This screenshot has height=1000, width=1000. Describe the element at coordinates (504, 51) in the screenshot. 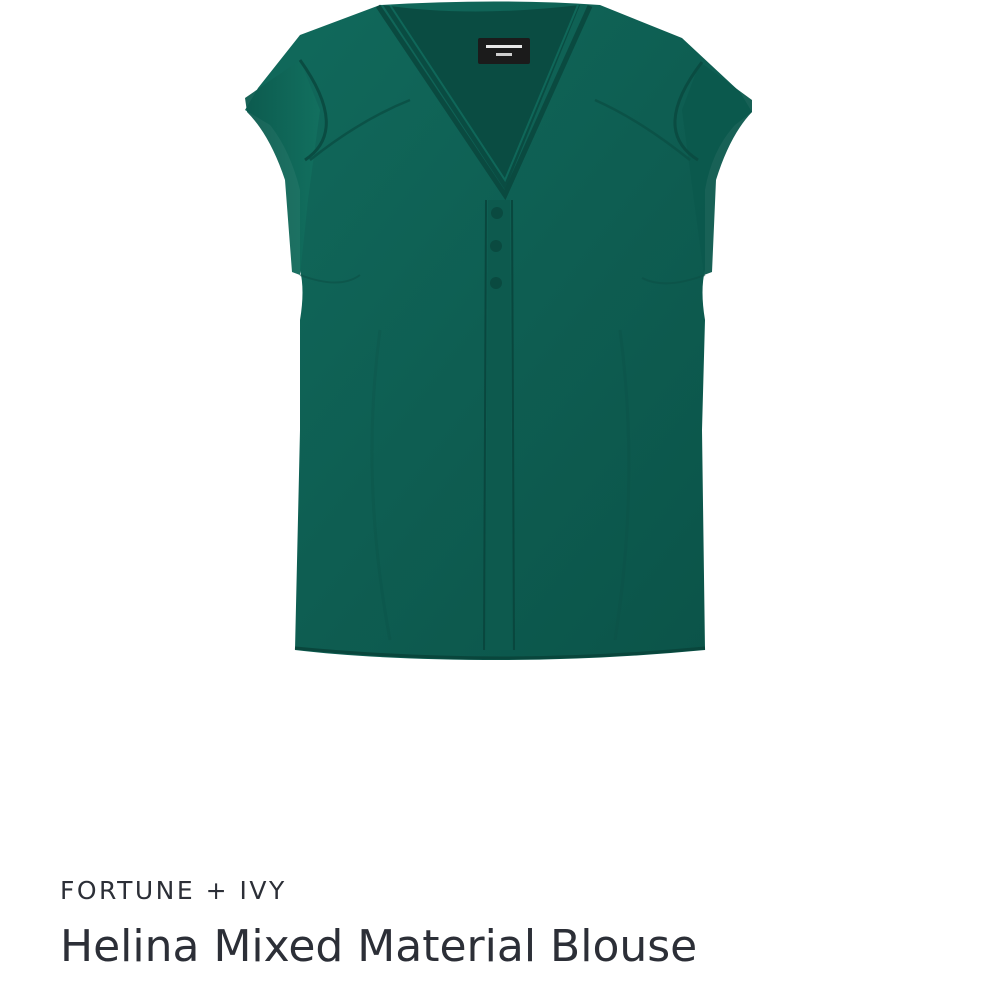

I see `garment-label` at that location.